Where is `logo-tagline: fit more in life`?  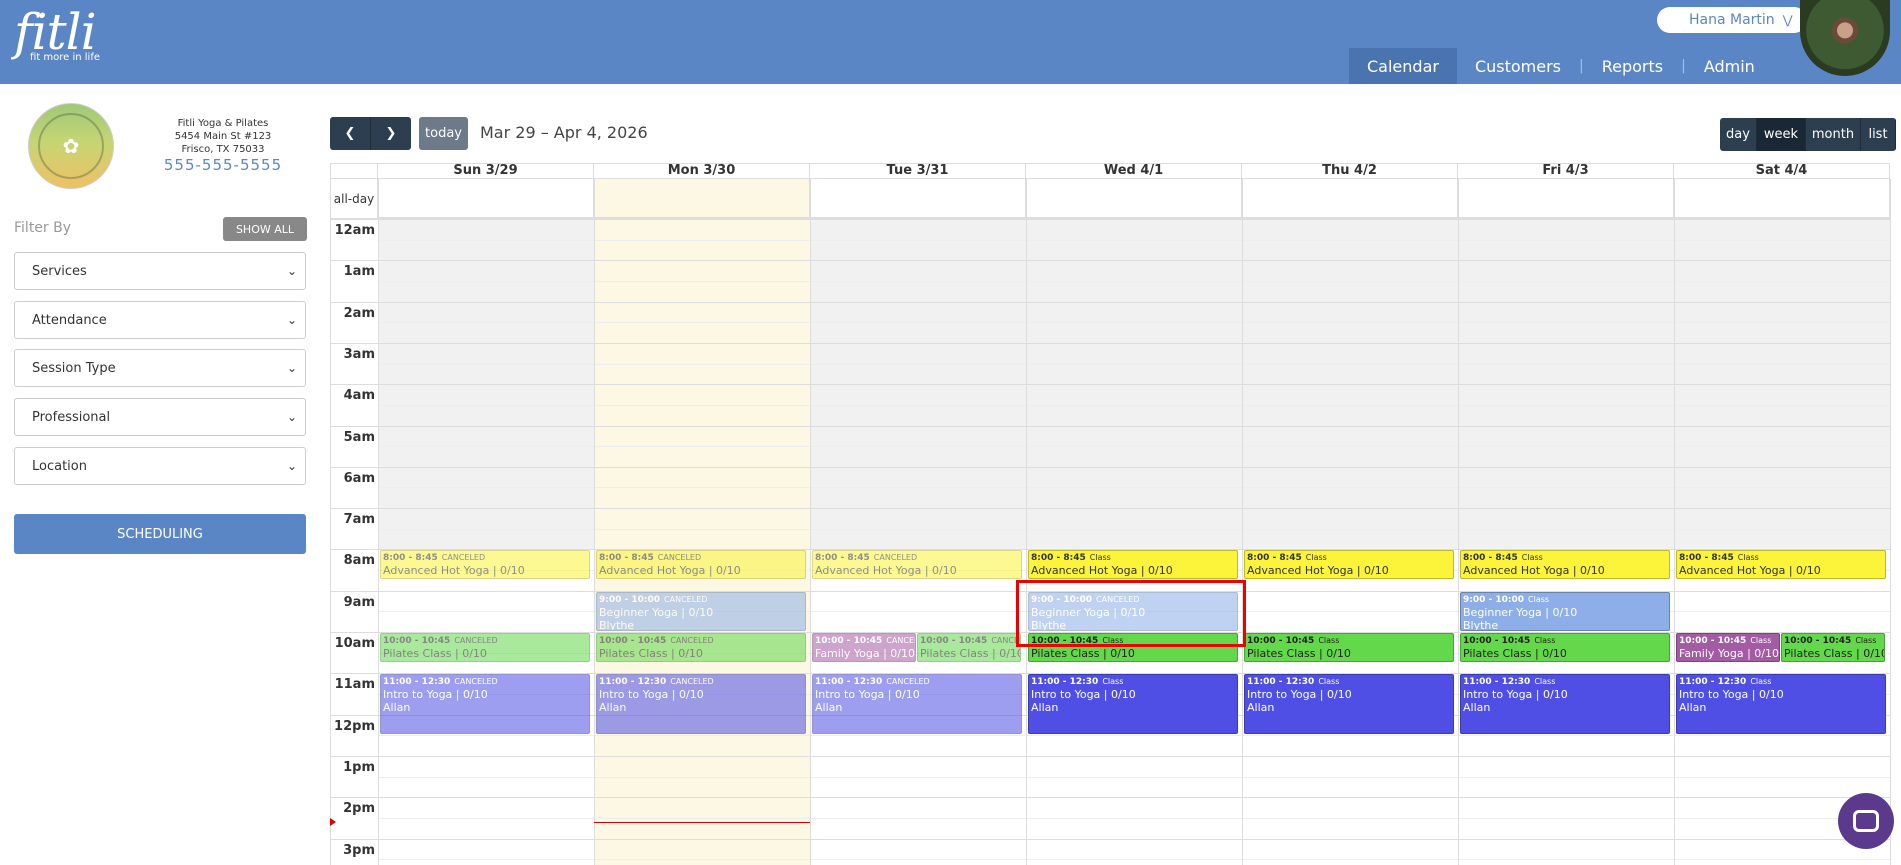 logo-tagline: fit more in life is located at coordinates (65, 57).